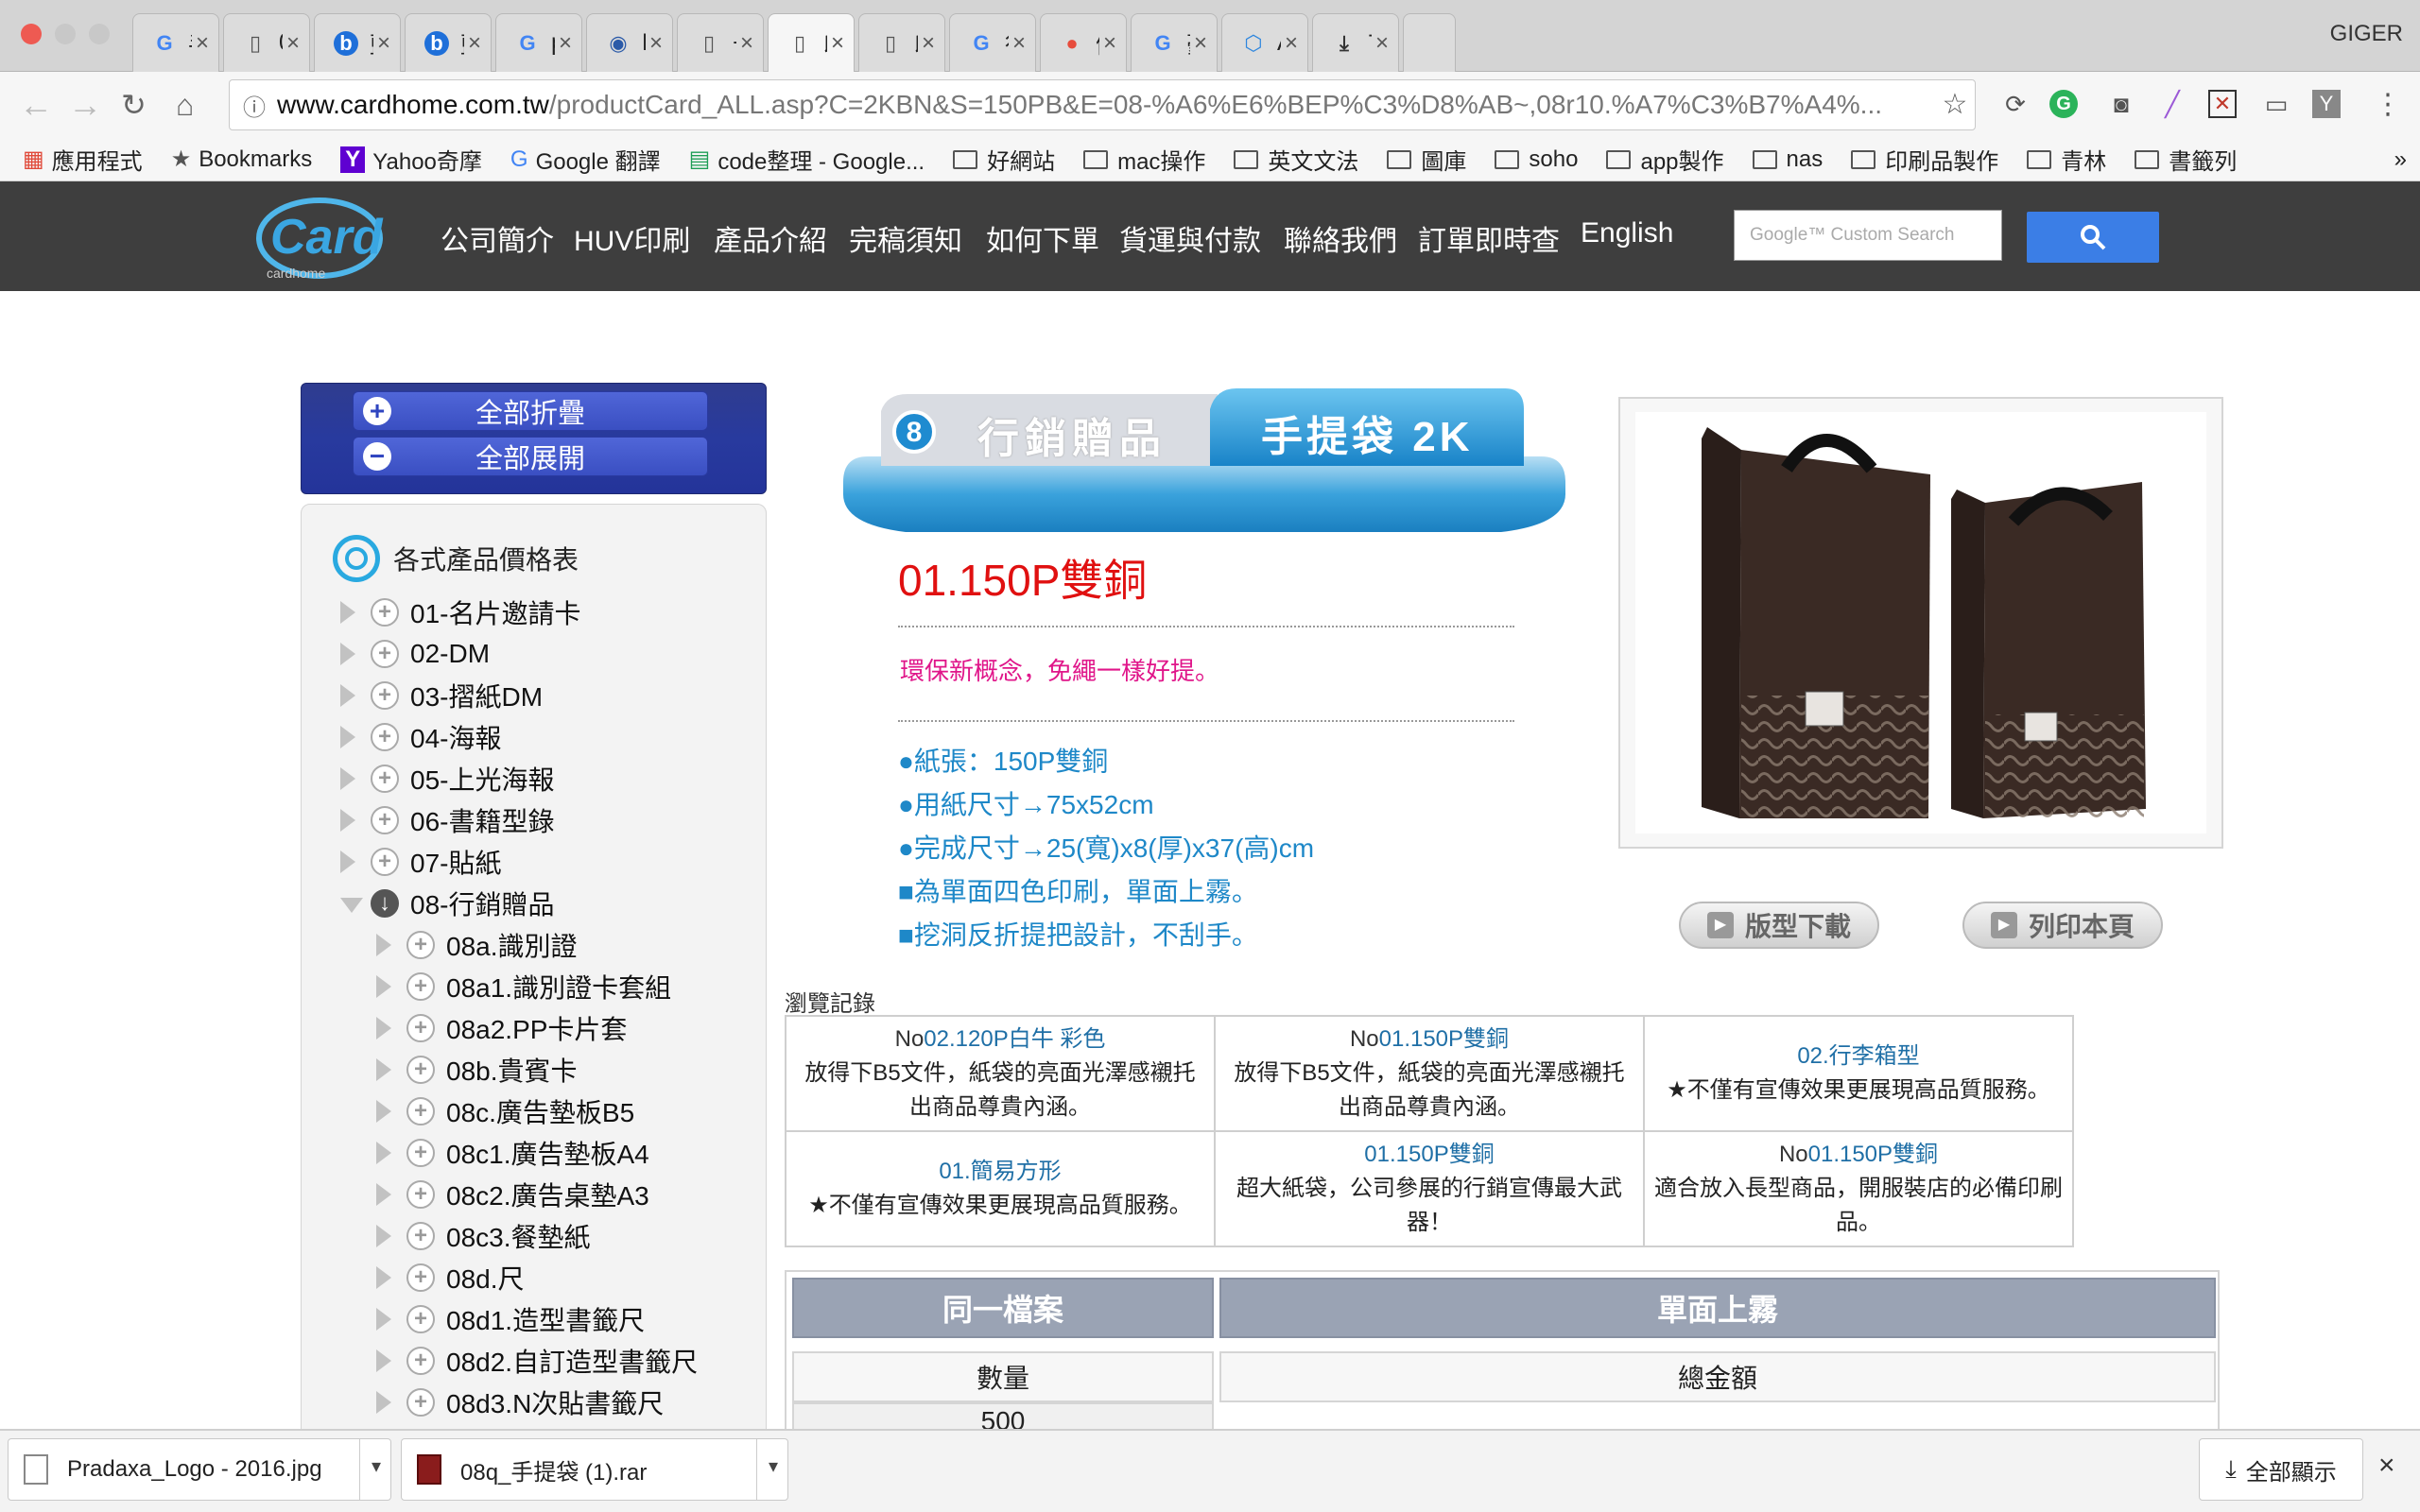 The height and width of the screenshot is (1512, 2420). I want to click on sidebar-tree-item: +02-DM, so click(415, 654).